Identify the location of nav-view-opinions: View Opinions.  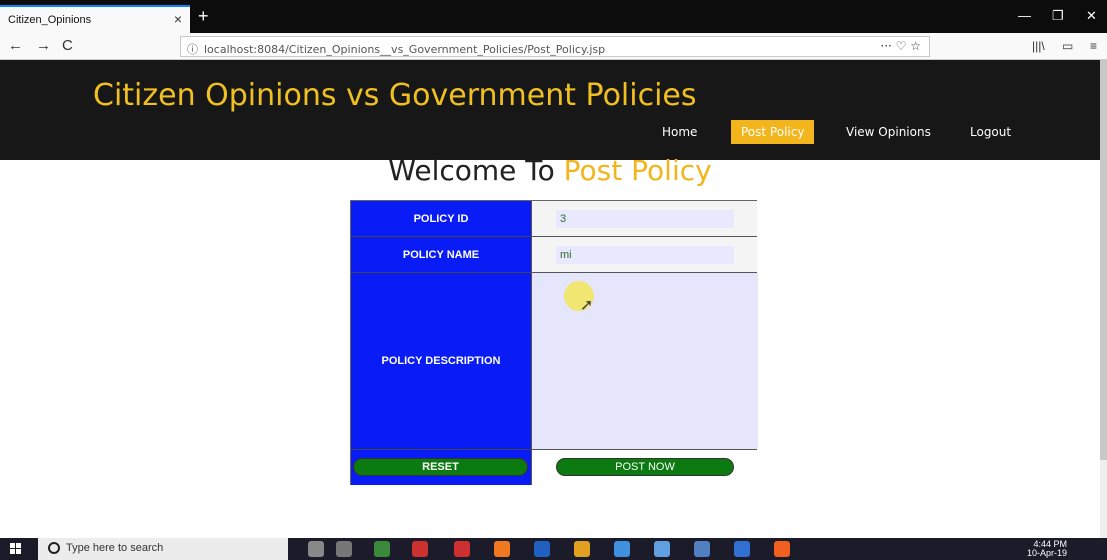
(888, 132).